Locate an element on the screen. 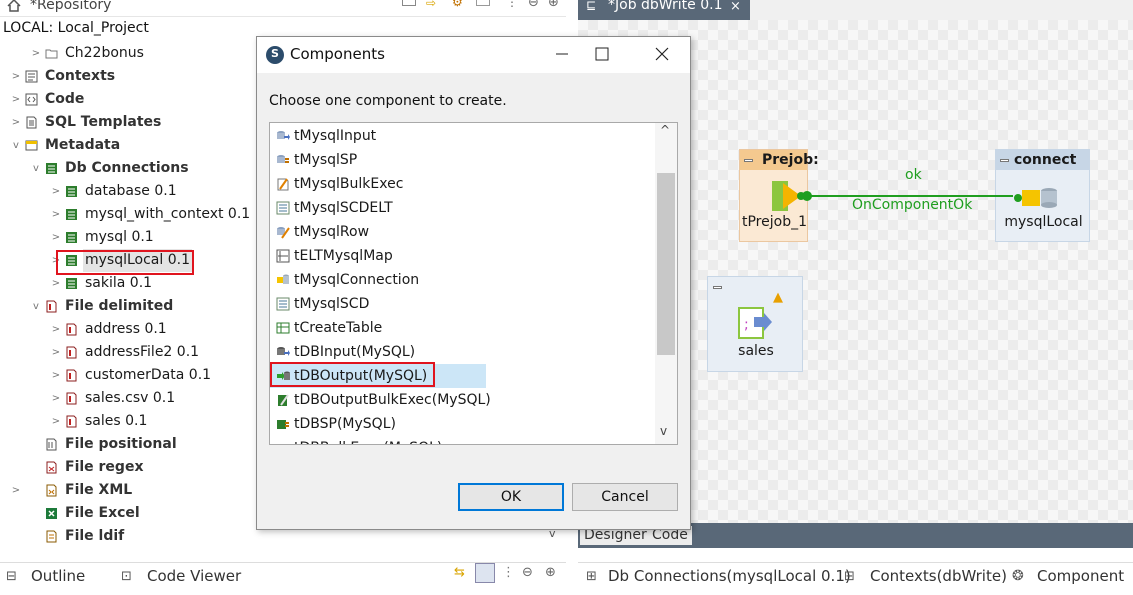 This screenshot has width=1133, height=595. db-output-bulkexec-icon is located at coordinates (283, 400).